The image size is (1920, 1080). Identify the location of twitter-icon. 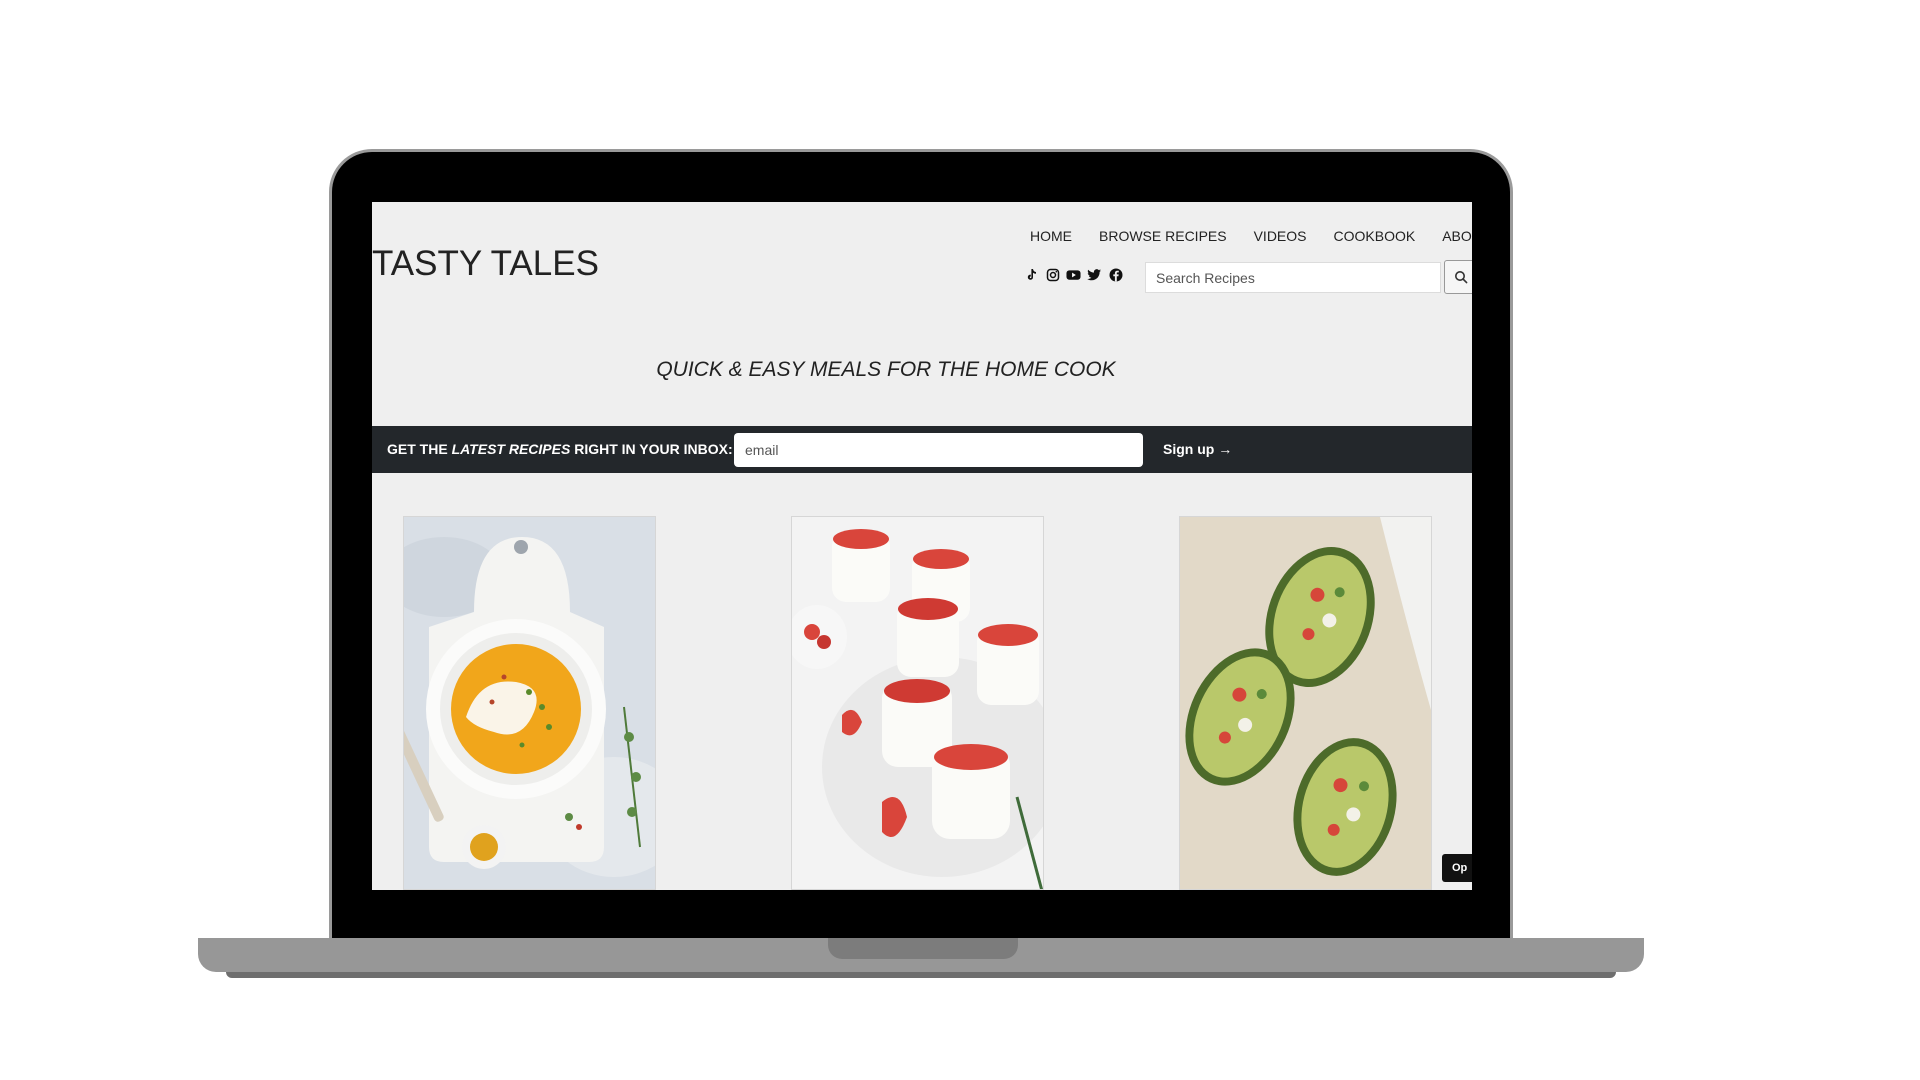
(1094, 274).